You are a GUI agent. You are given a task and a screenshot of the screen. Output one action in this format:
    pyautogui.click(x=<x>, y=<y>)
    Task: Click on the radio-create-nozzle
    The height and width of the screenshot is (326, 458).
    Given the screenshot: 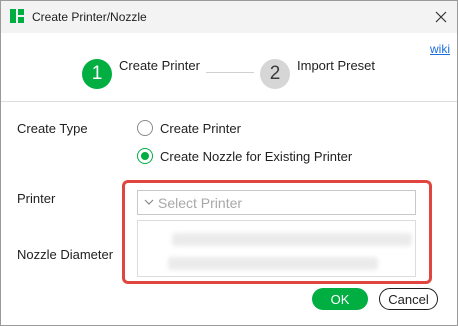 What is the action you would take?
    pyautogui.click(x=145, y=156)
    